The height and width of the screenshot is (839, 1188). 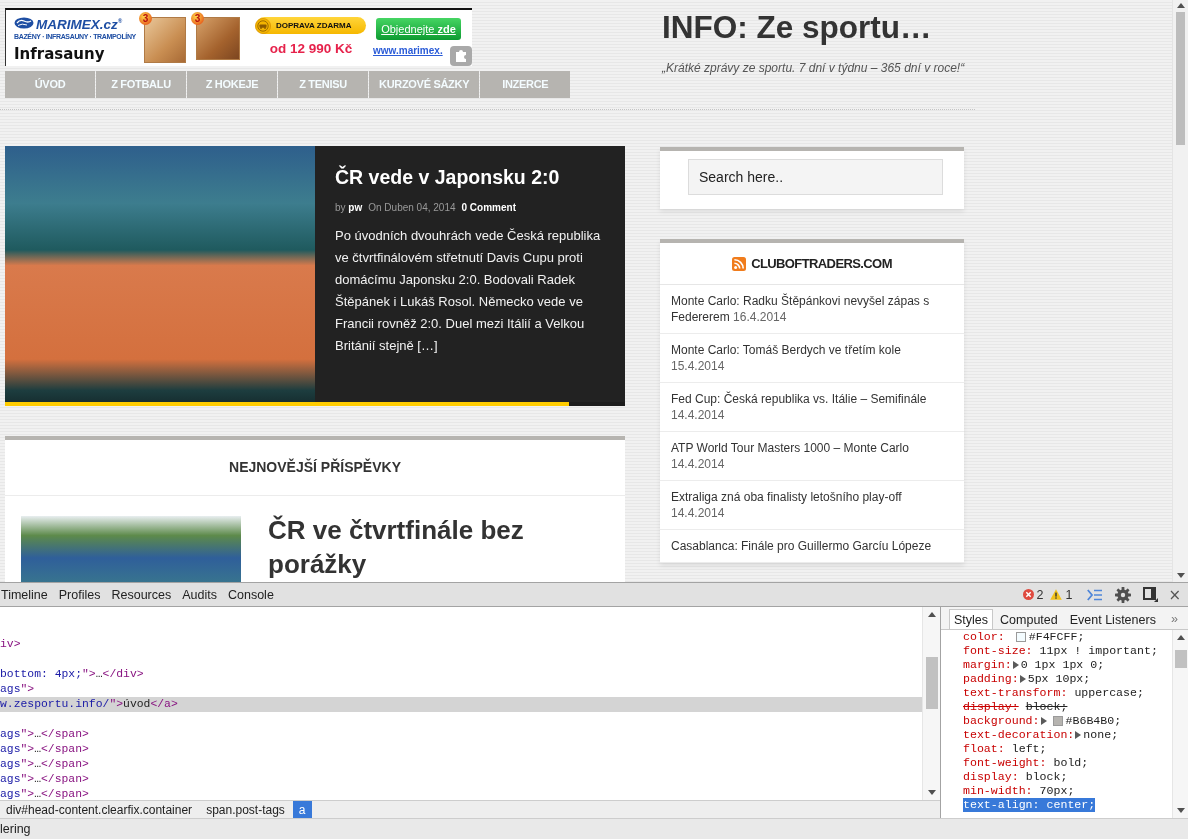 What do you see at coordinates (1093, 721) in the screenshot?
I see `property-value: #B6B4B0;` at bounding box center [1093, 721].